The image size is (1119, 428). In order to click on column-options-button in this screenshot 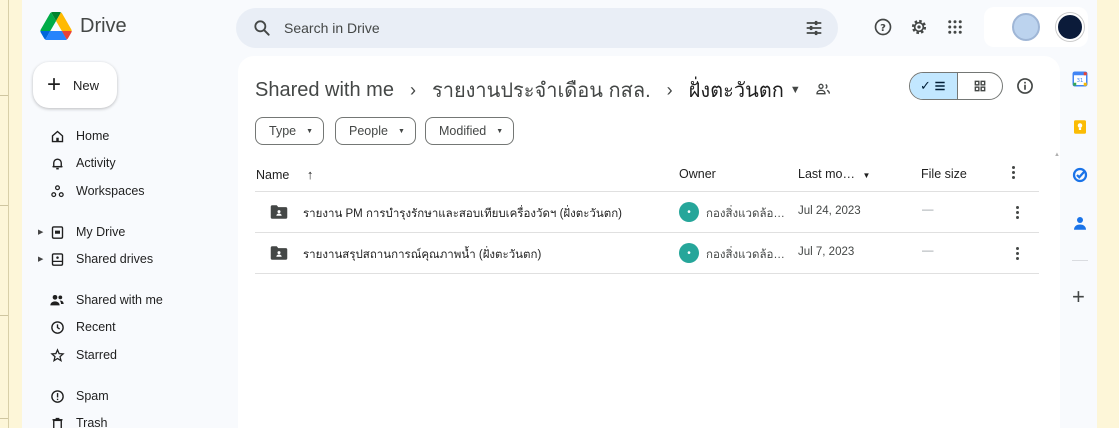, I will do `click(1013, 172)`.